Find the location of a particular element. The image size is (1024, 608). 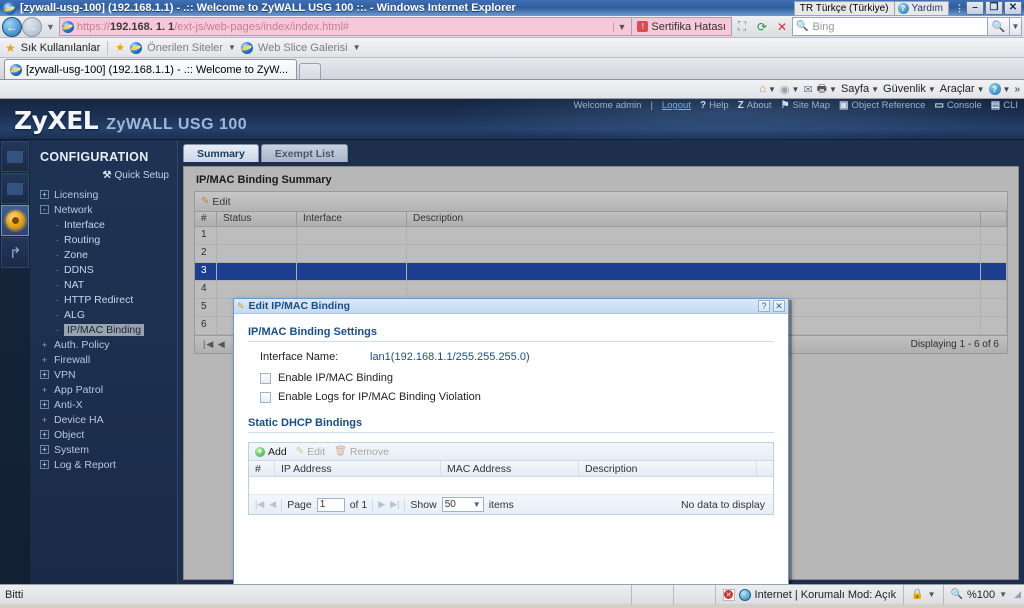

column-ip-address: IP Address is located at coordinates (358, 468).